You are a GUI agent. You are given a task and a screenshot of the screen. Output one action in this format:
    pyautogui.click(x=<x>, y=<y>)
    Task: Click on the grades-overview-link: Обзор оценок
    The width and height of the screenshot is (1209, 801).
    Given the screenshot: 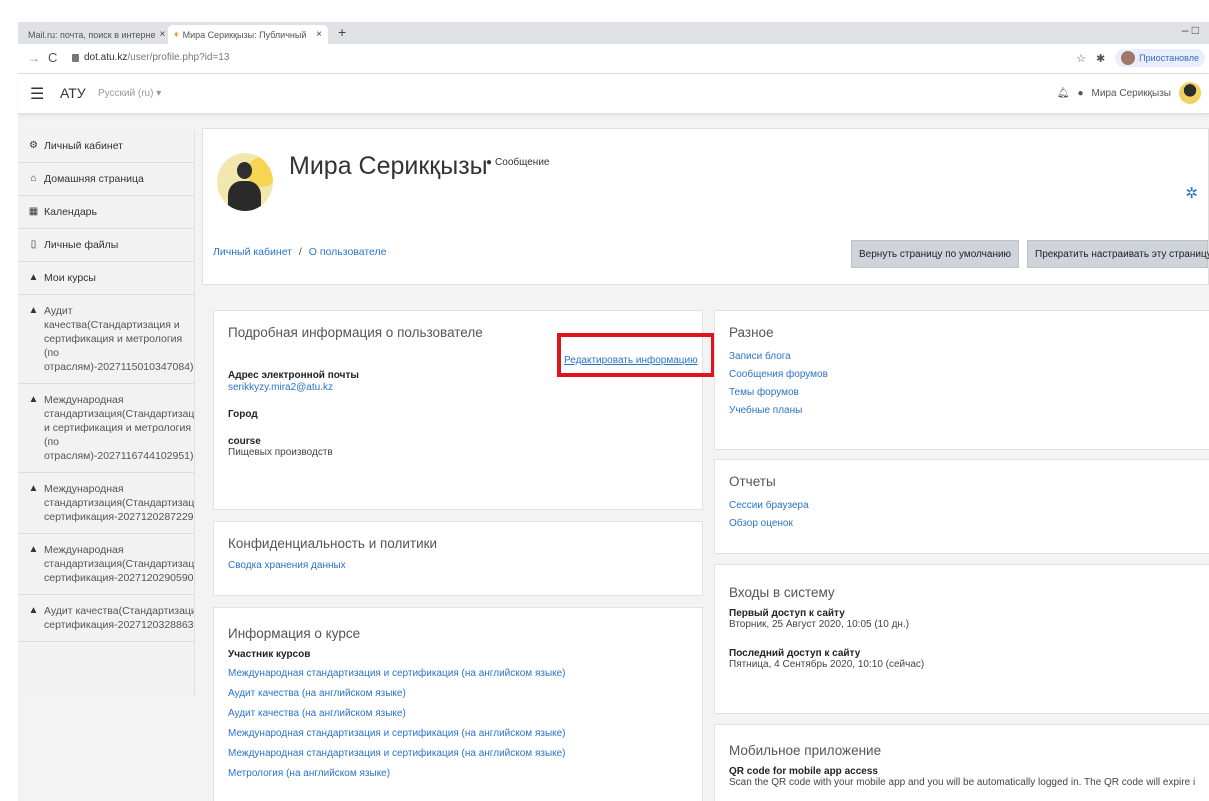 What is the action you would take?
    pyautogui.click(x=962, y=524)
    